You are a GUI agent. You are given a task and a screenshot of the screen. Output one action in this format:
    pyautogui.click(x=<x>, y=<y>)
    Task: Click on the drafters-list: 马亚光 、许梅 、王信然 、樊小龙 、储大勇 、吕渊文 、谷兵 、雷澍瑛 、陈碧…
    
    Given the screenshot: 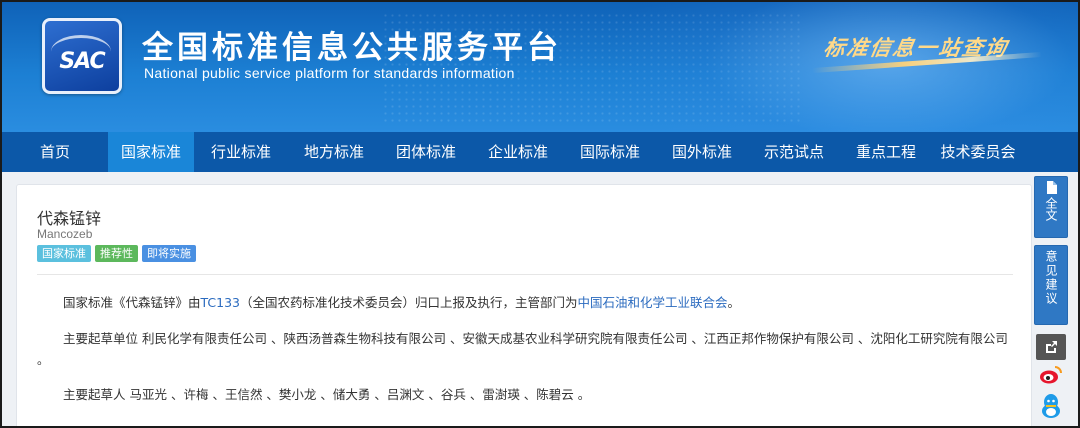 What is the action you would take?
    pyautogui.click(x=360, y=394)
    